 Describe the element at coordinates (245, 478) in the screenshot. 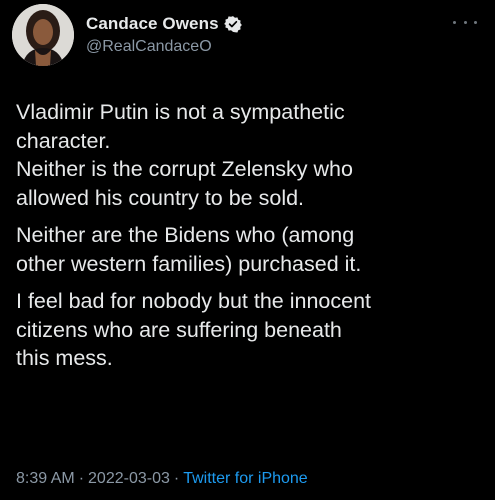

I see `tweet-source-link: Twitter for iPhone` at that location.